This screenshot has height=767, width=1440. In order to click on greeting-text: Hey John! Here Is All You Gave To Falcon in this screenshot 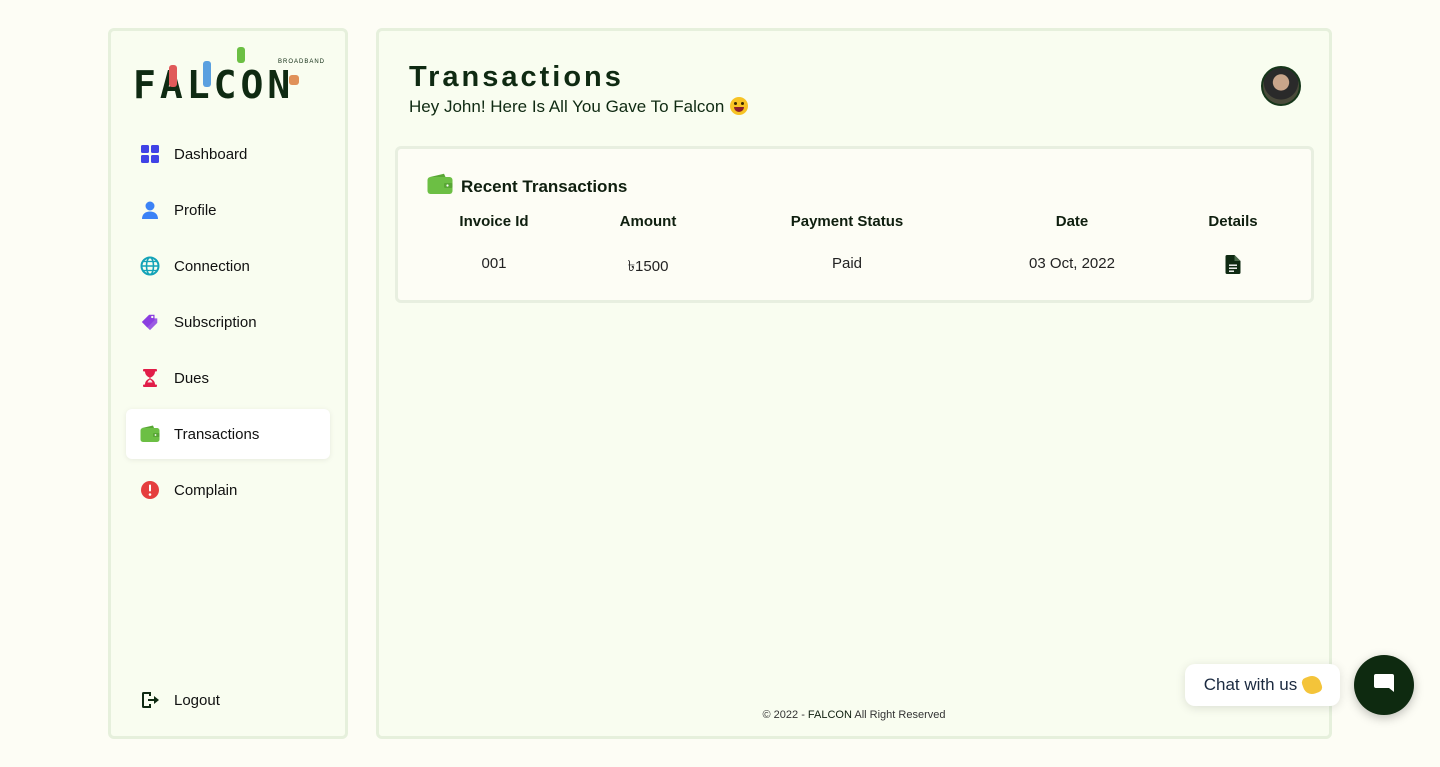, I will do `click(567, 106)`.